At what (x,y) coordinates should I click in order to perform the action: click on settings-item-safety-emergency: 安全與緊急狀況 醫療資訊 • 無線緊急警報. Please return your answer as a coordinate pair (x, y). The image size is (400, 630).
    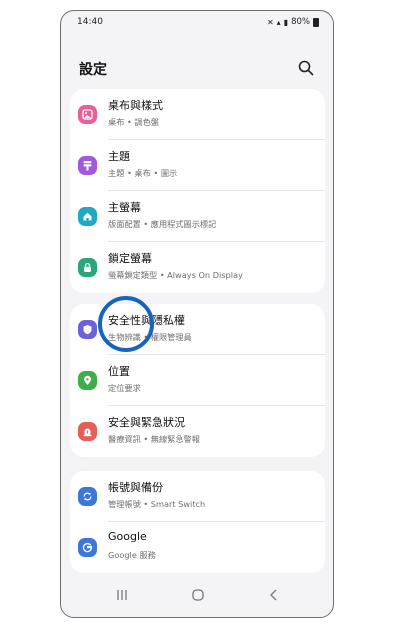
    Looking at the image, I should click on (197, 431).